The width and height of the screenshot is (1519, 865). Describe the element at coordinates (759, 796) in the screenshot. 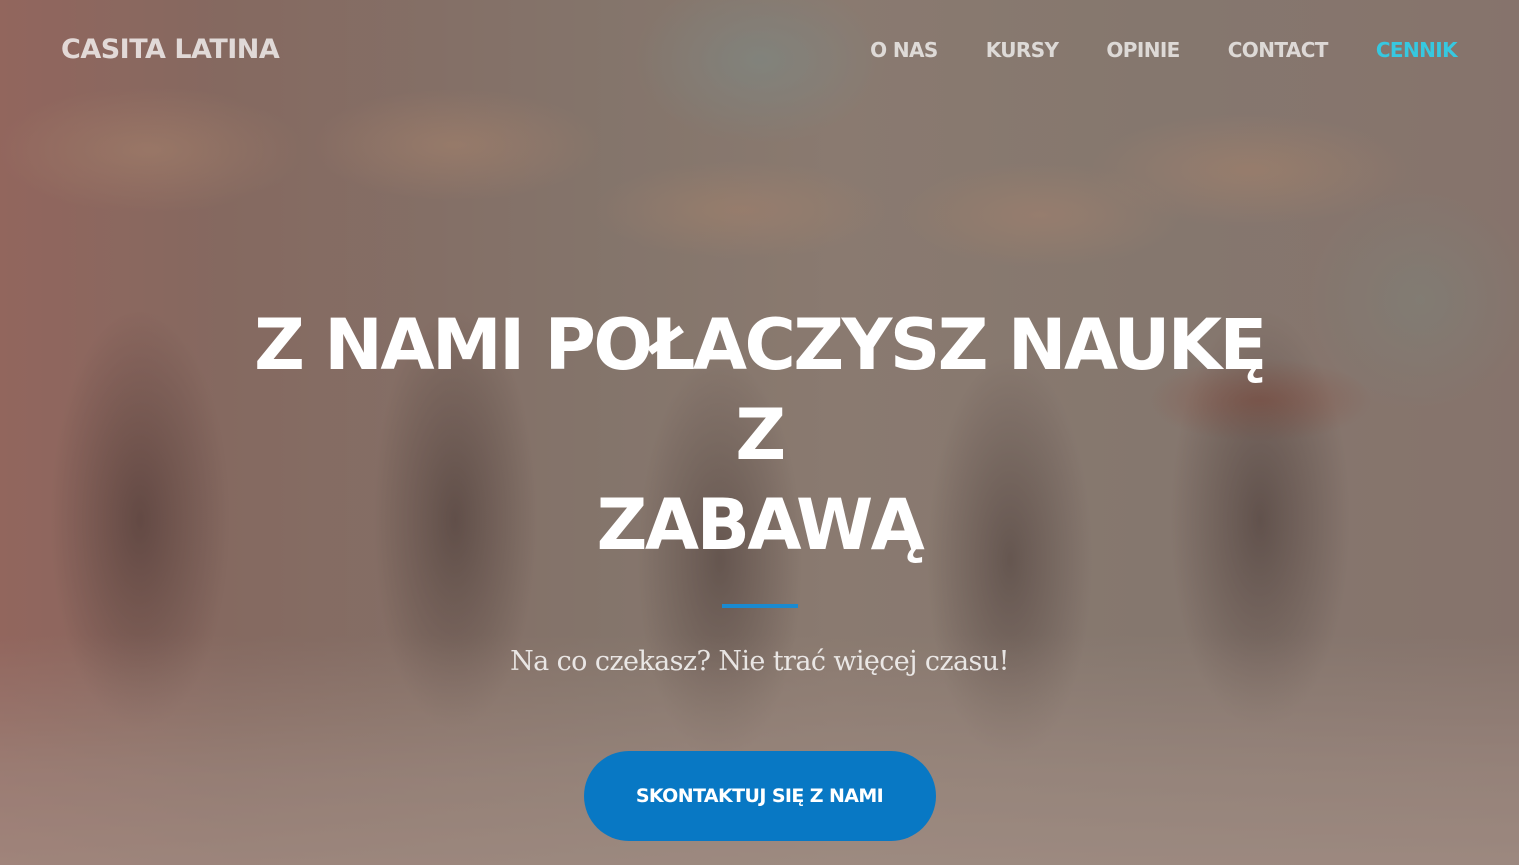

I see `contact-us-button: SKONTAKTUJ SIĘ Z NAMI` at that location.